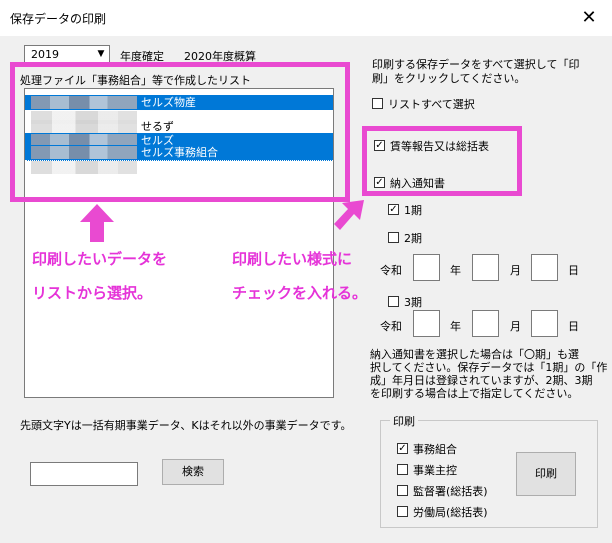  I want to click on diagonal-arrow-shape, so click(349, 215).